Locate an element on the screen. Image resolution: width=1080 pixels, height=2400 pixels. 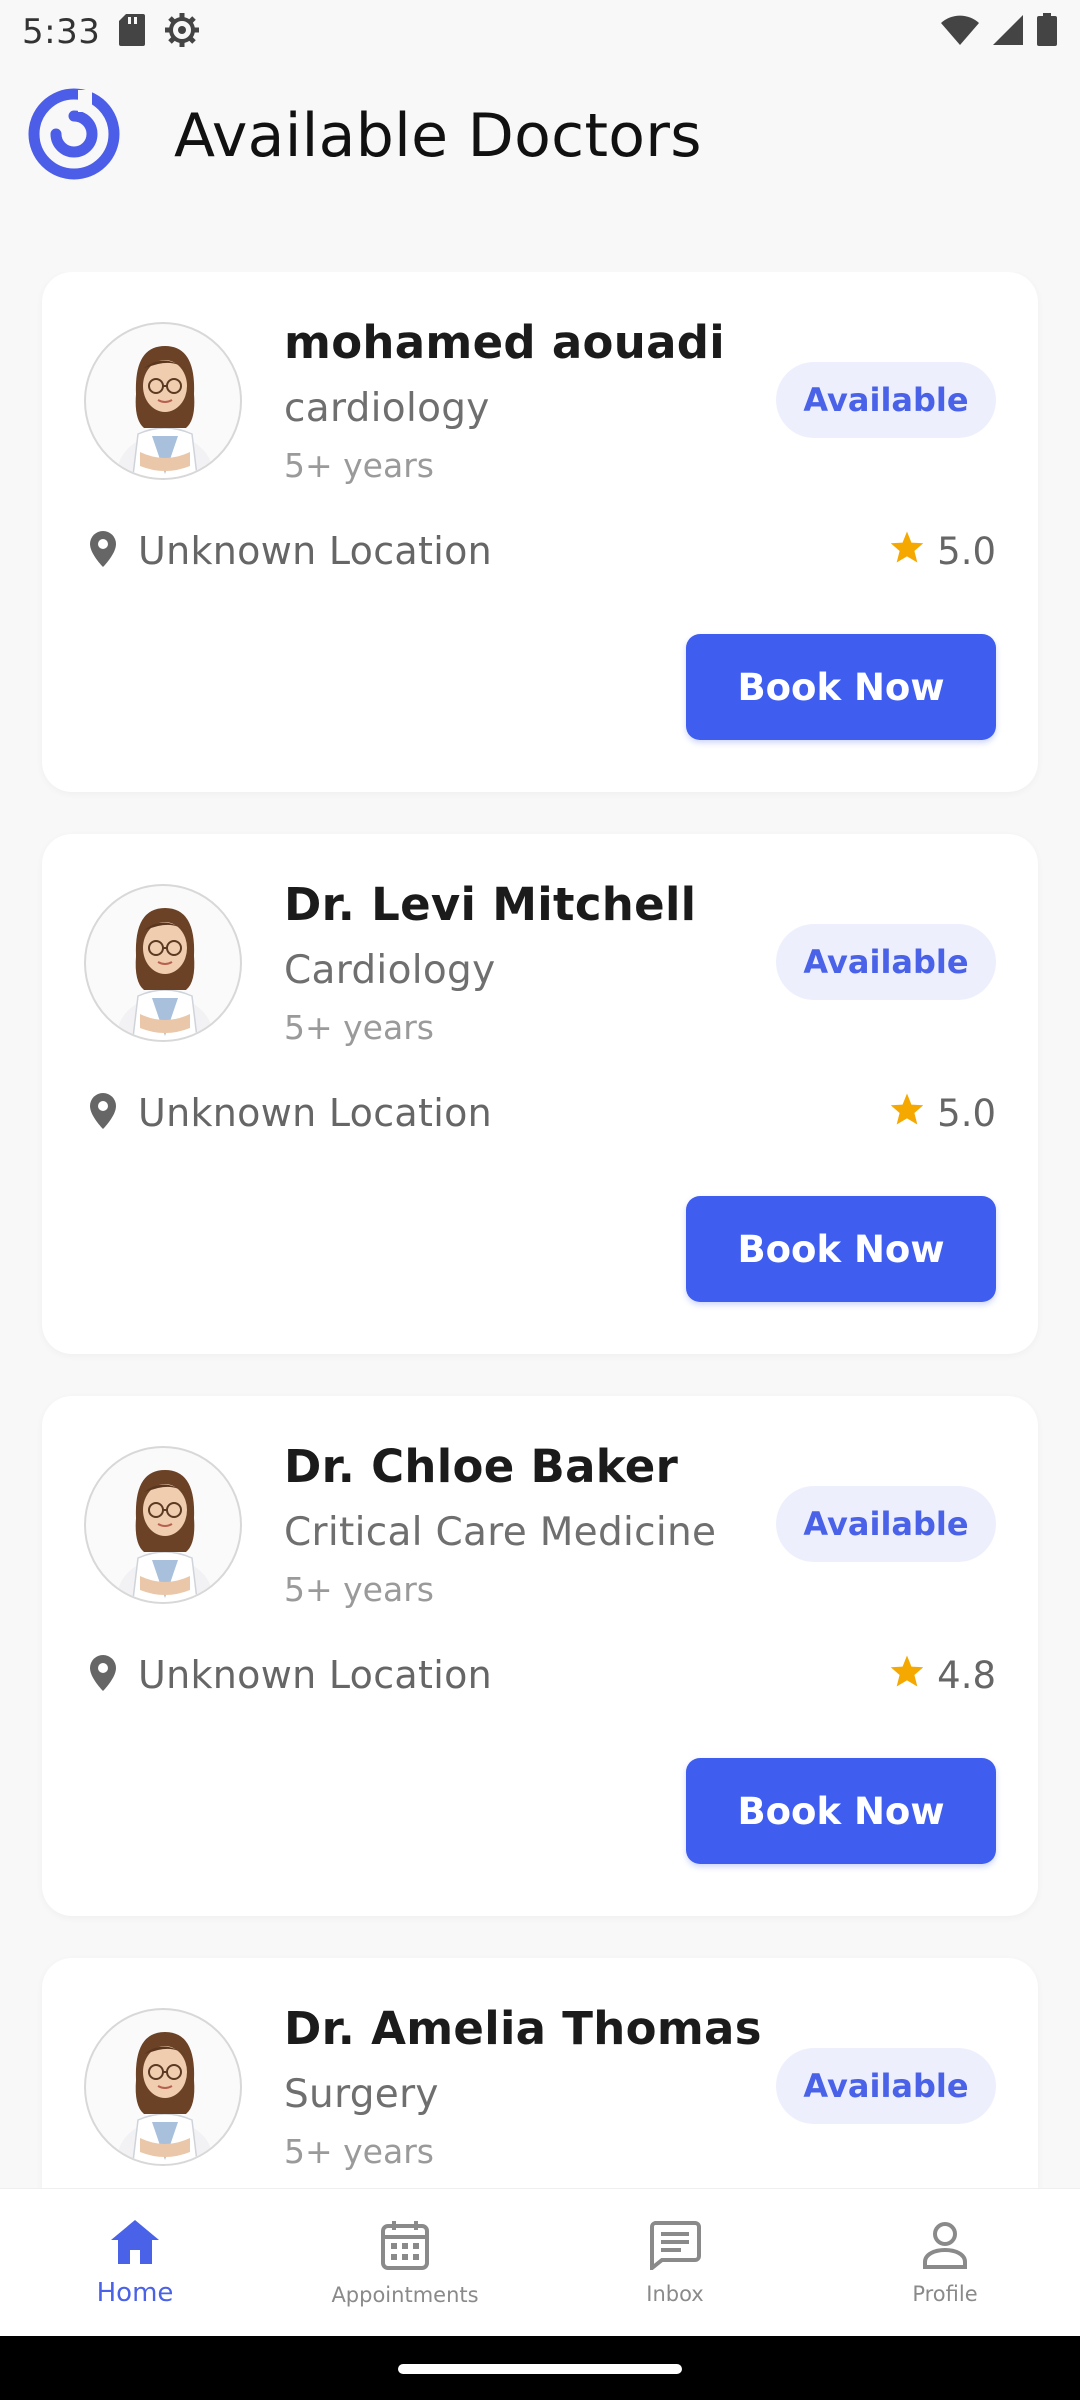
nav-appointments: Appointments is located at coordinates (405, 2262).